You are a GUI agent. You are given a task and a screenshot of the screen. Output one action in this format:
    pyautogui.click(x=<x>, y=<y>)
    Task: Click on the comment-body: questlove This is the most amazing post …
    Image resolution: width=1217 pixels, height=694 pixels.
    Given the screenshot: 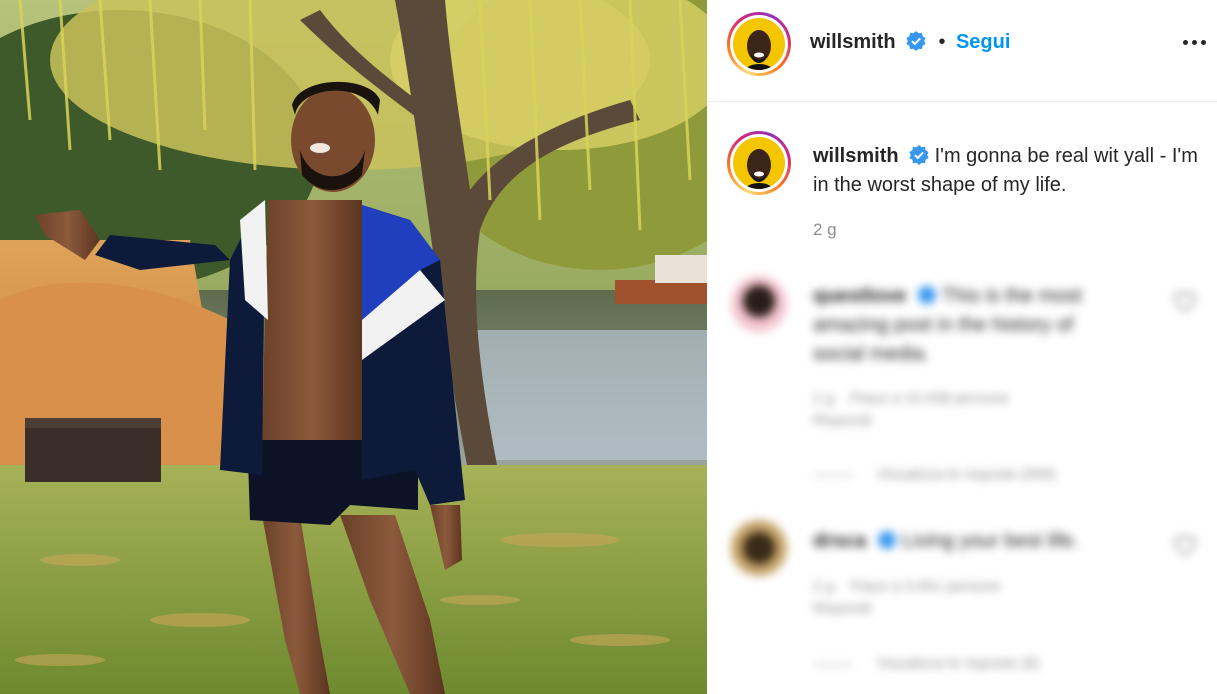 What is the action you would take?
    pyautogui.click(x=963, y=325)
    